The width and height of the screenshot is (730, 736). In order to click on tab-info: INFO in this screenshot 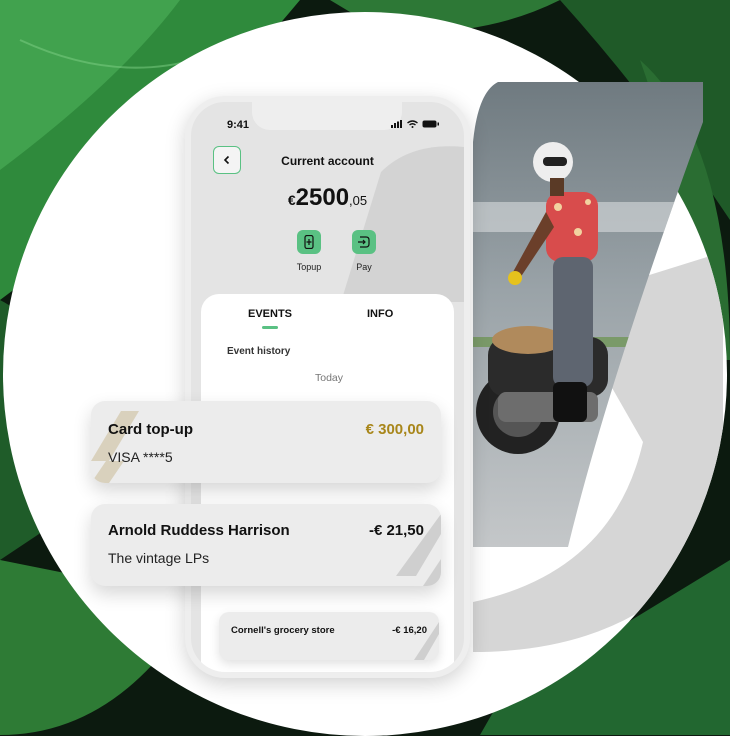, I will do `click(380, 314)`.